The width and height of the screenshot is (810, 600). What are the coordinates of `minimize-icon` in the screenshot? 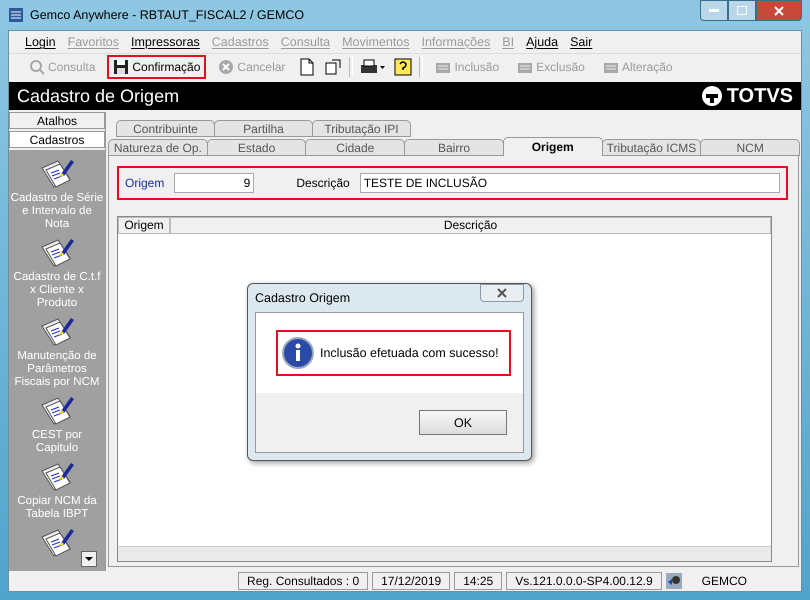 It's located at (714, 10).